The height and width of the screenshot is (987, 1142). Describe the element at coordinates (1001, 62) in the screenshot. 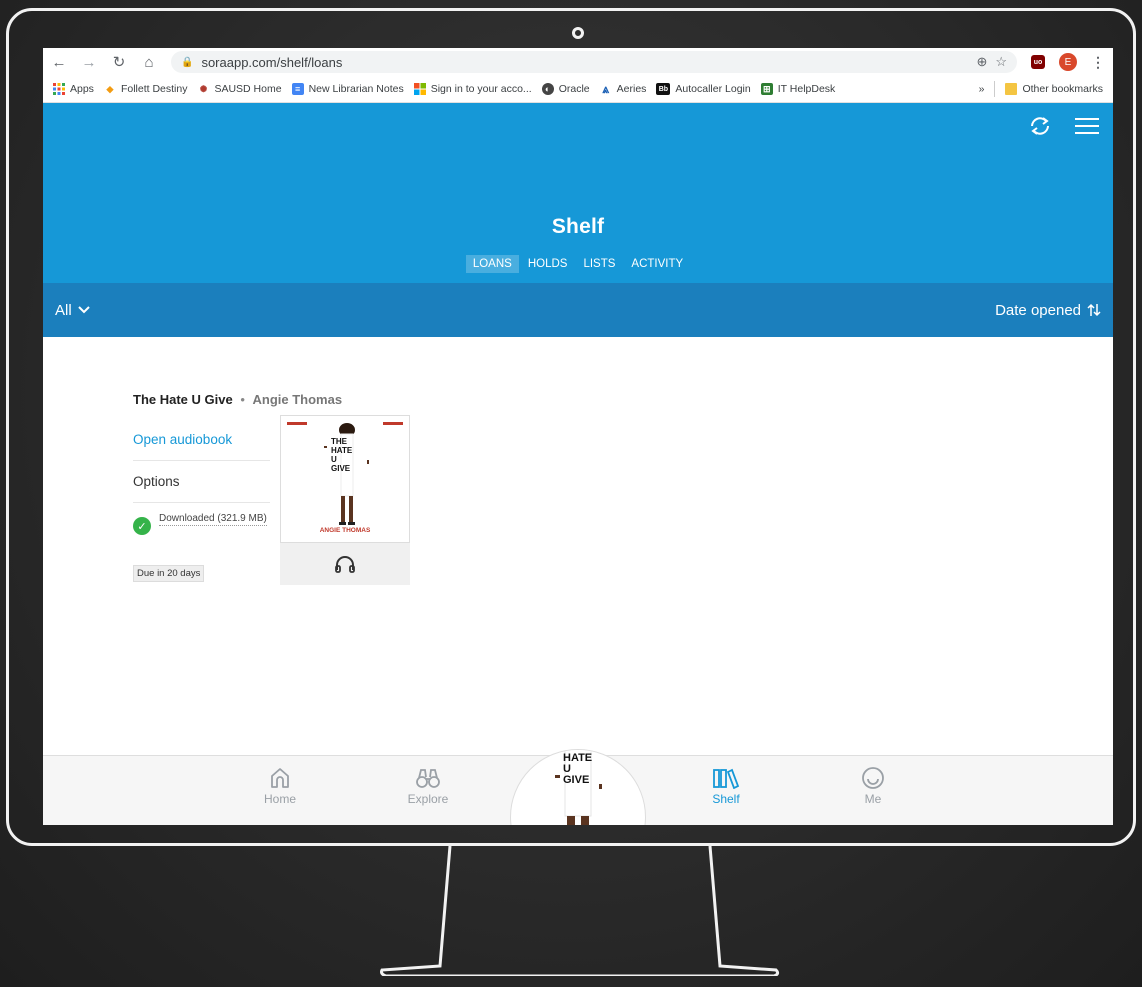

I see `bookmark-star-icon: ☆` at that location.